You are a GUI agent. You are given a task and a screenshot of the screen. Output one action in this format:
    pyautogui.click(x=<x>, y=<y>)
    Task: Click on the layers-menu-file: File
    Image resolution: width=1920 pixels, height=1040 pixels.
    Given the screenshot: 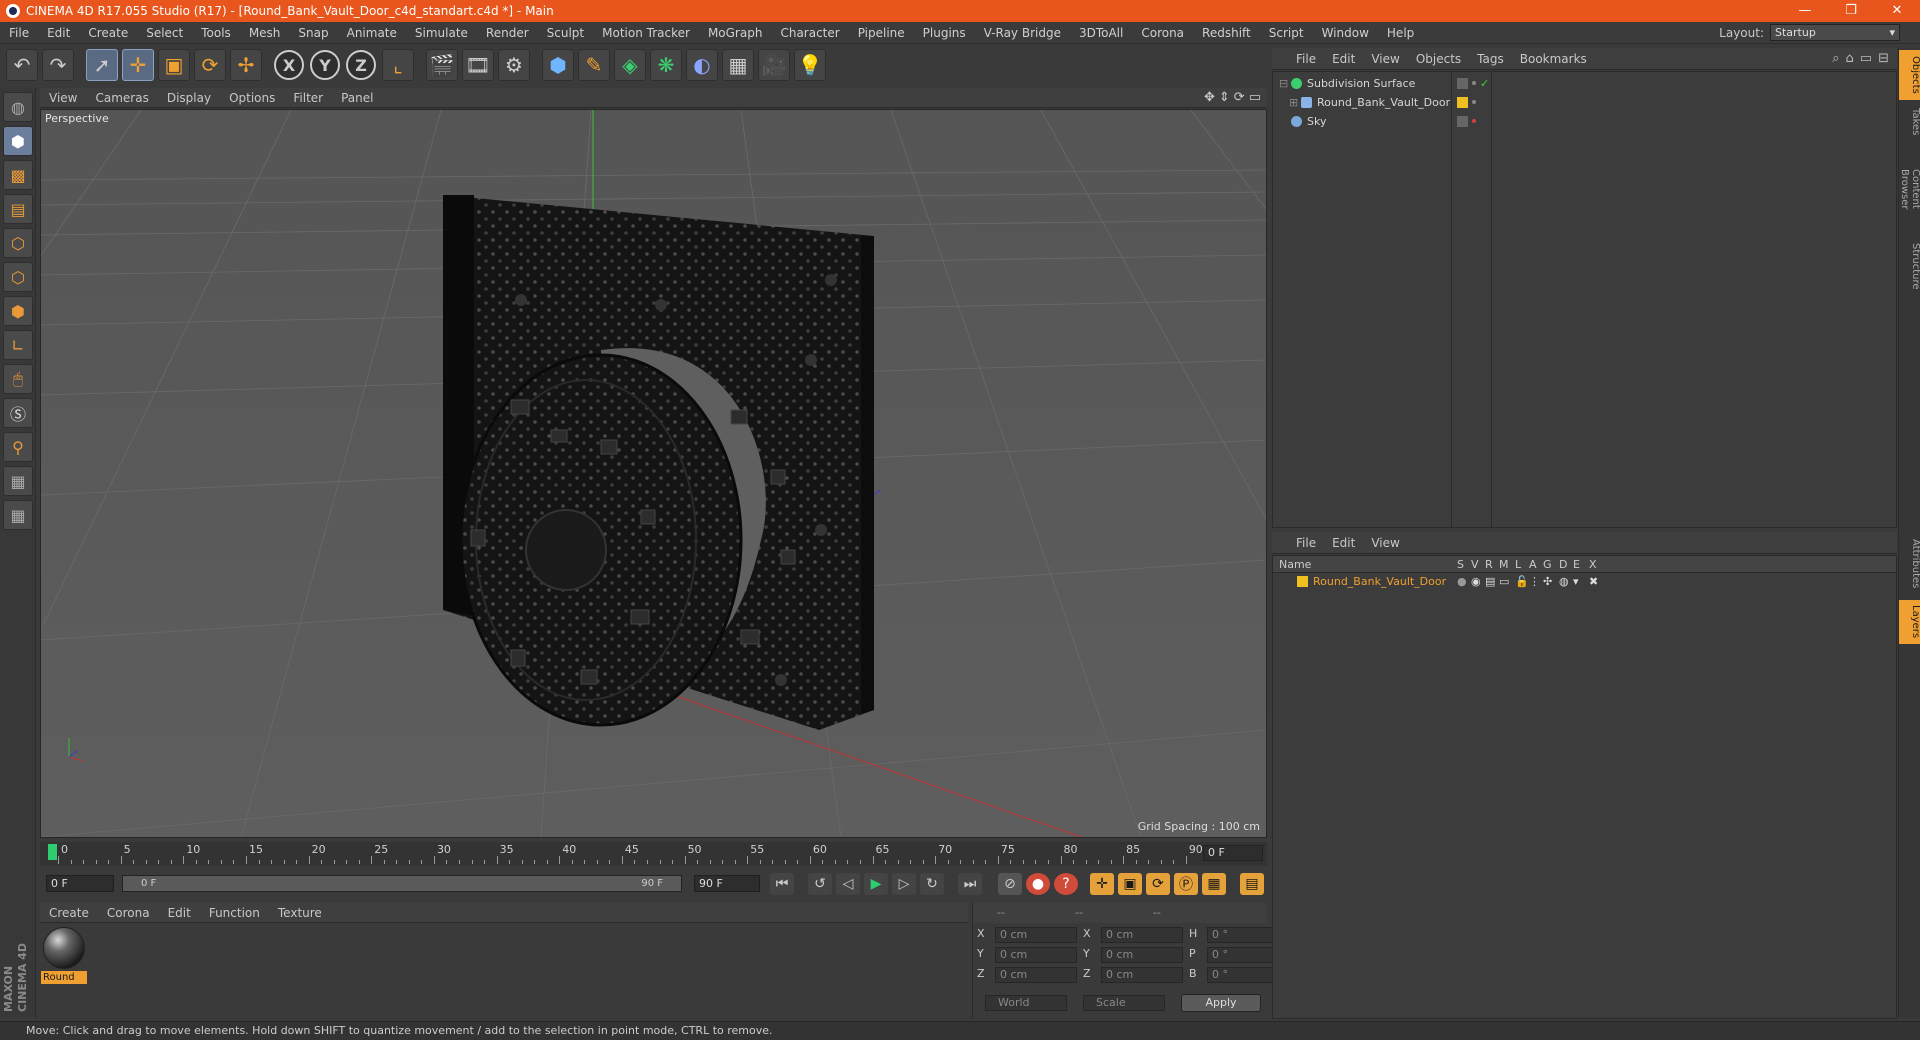 What is the action you would take?
    pyautogui.click(x=1306, y=543)
    